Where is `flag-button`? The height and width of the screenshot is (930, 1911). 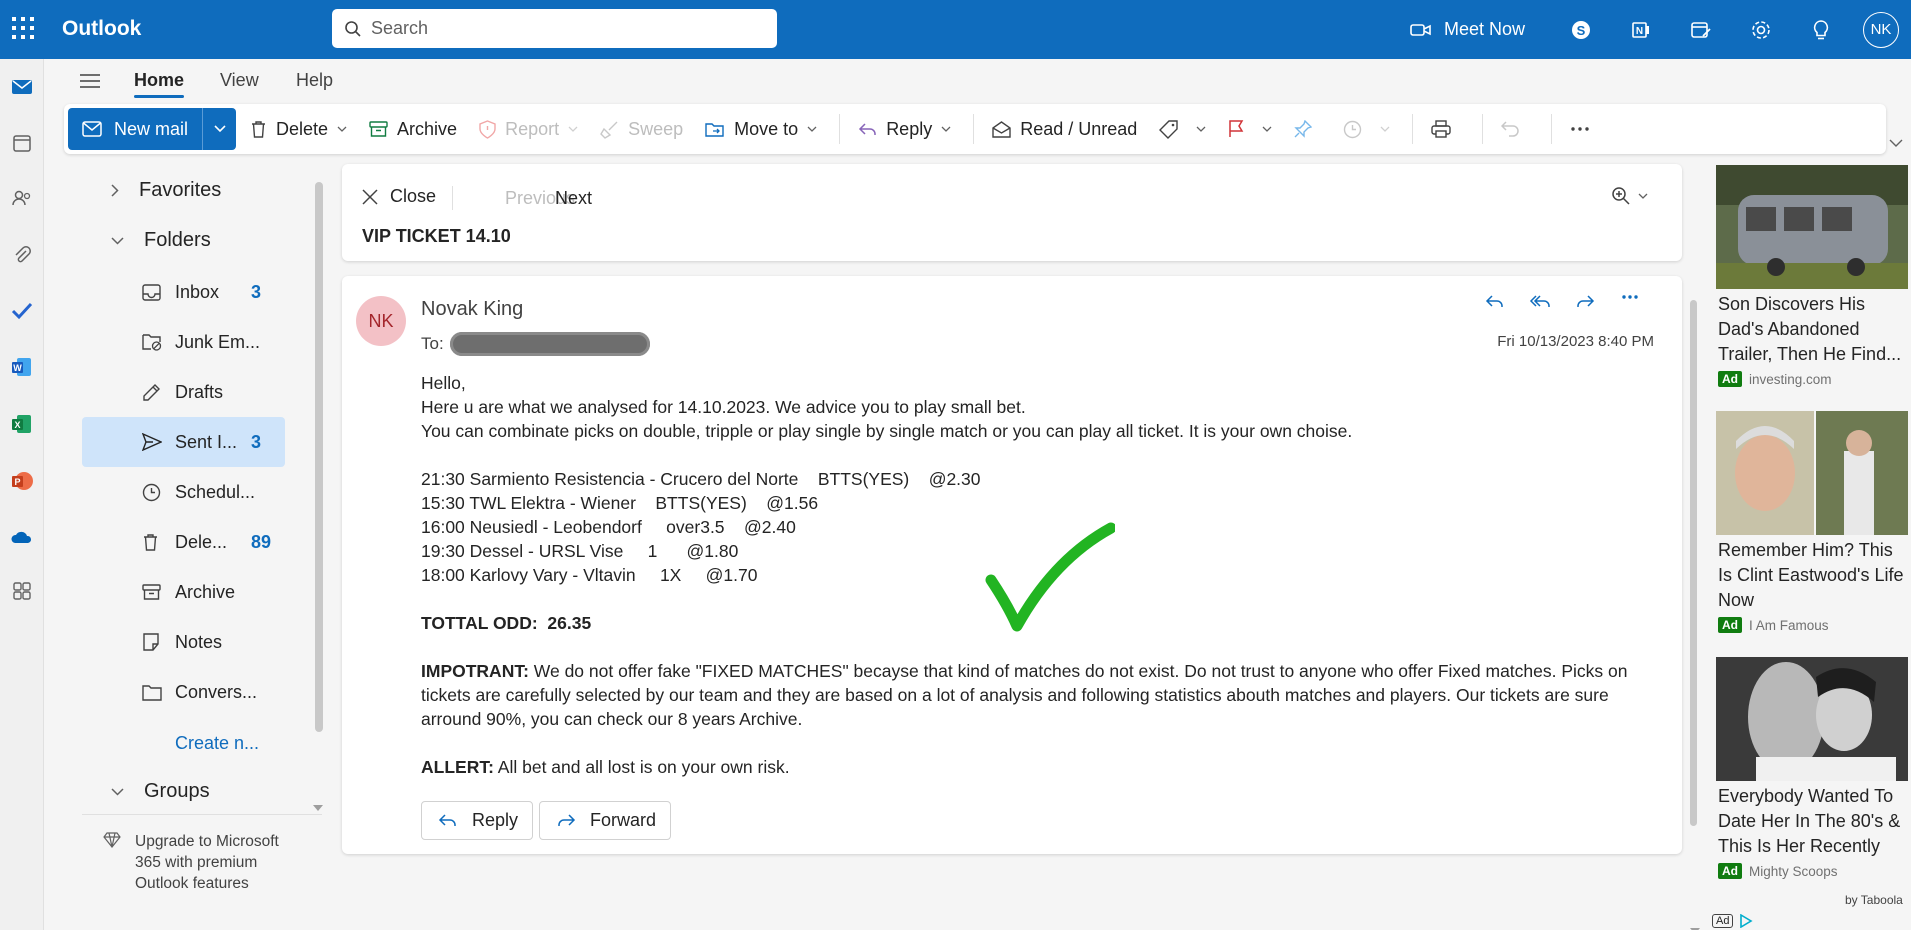
flag-button is located at coordinates (1250, 129).